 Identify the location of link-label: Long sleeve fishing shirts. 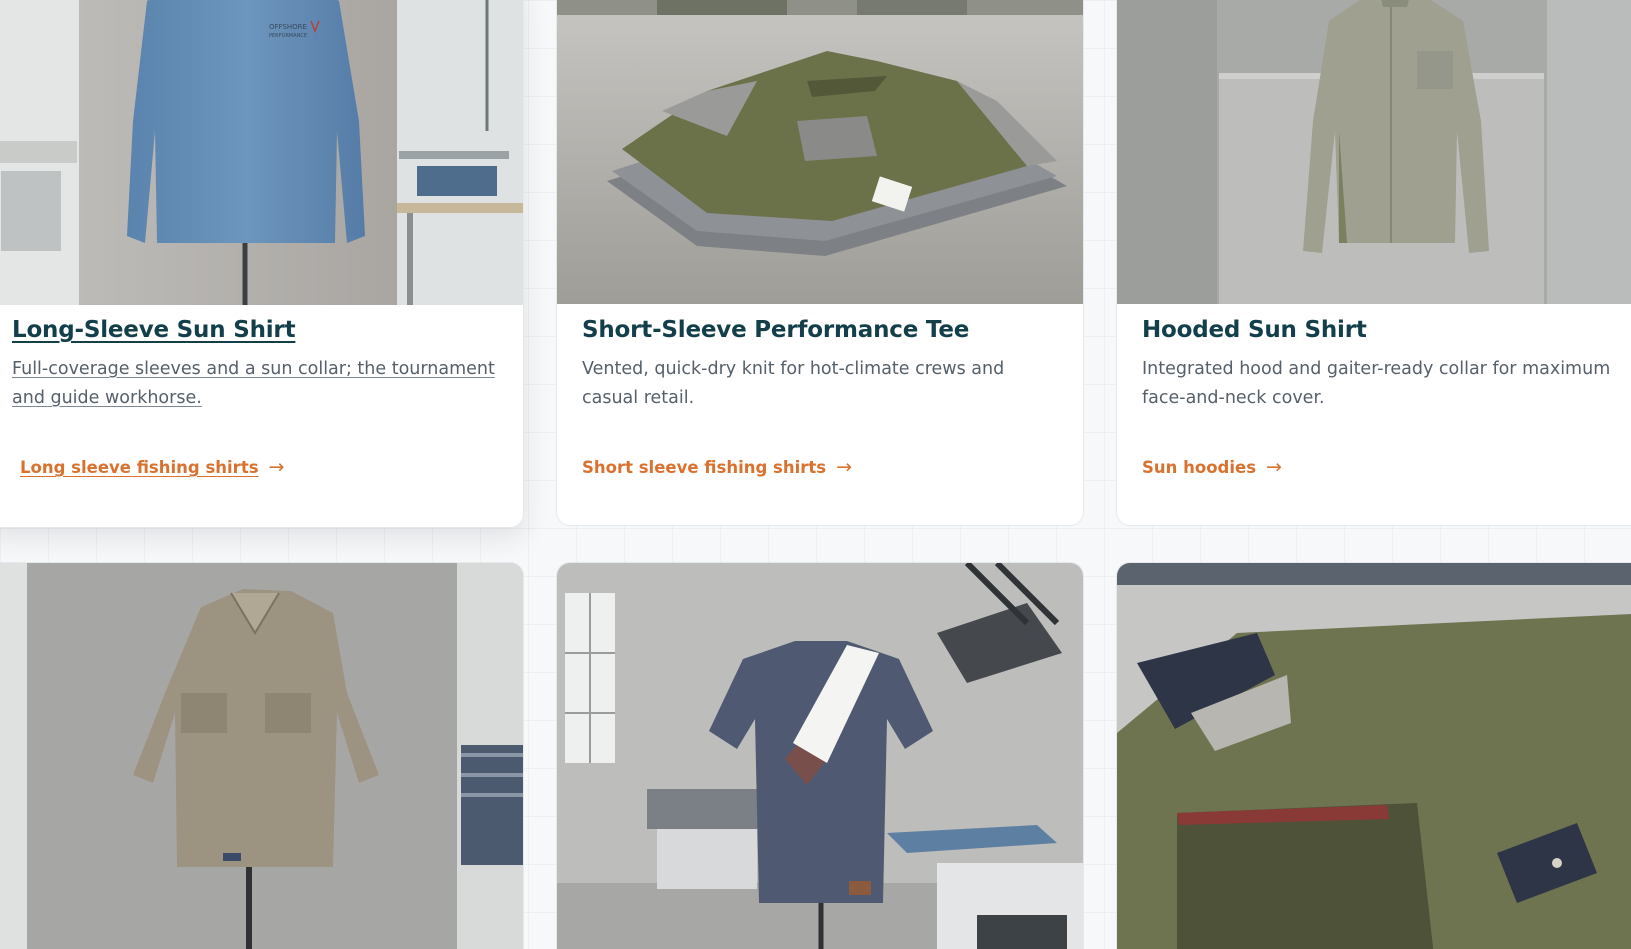
(139, 467).